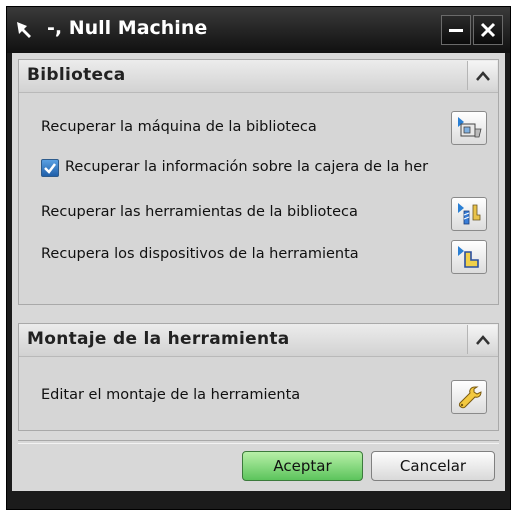 The image size is (517, 516). I want to click on collapse-biblioteca-button, so click(482, 75).